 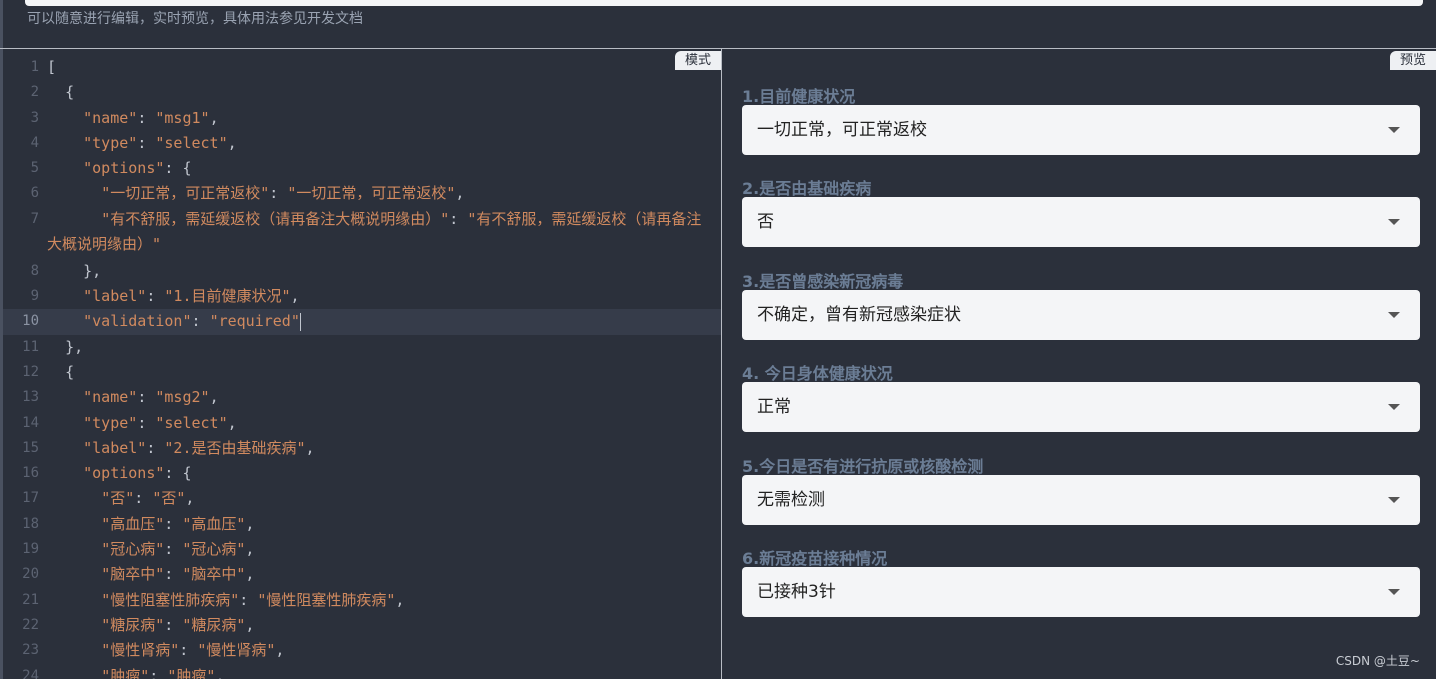 What do you see at coordinates (362, 322) in the screenshot?
I see `code-line: 10 "validation": "required"` at bounding box center [362, 322].